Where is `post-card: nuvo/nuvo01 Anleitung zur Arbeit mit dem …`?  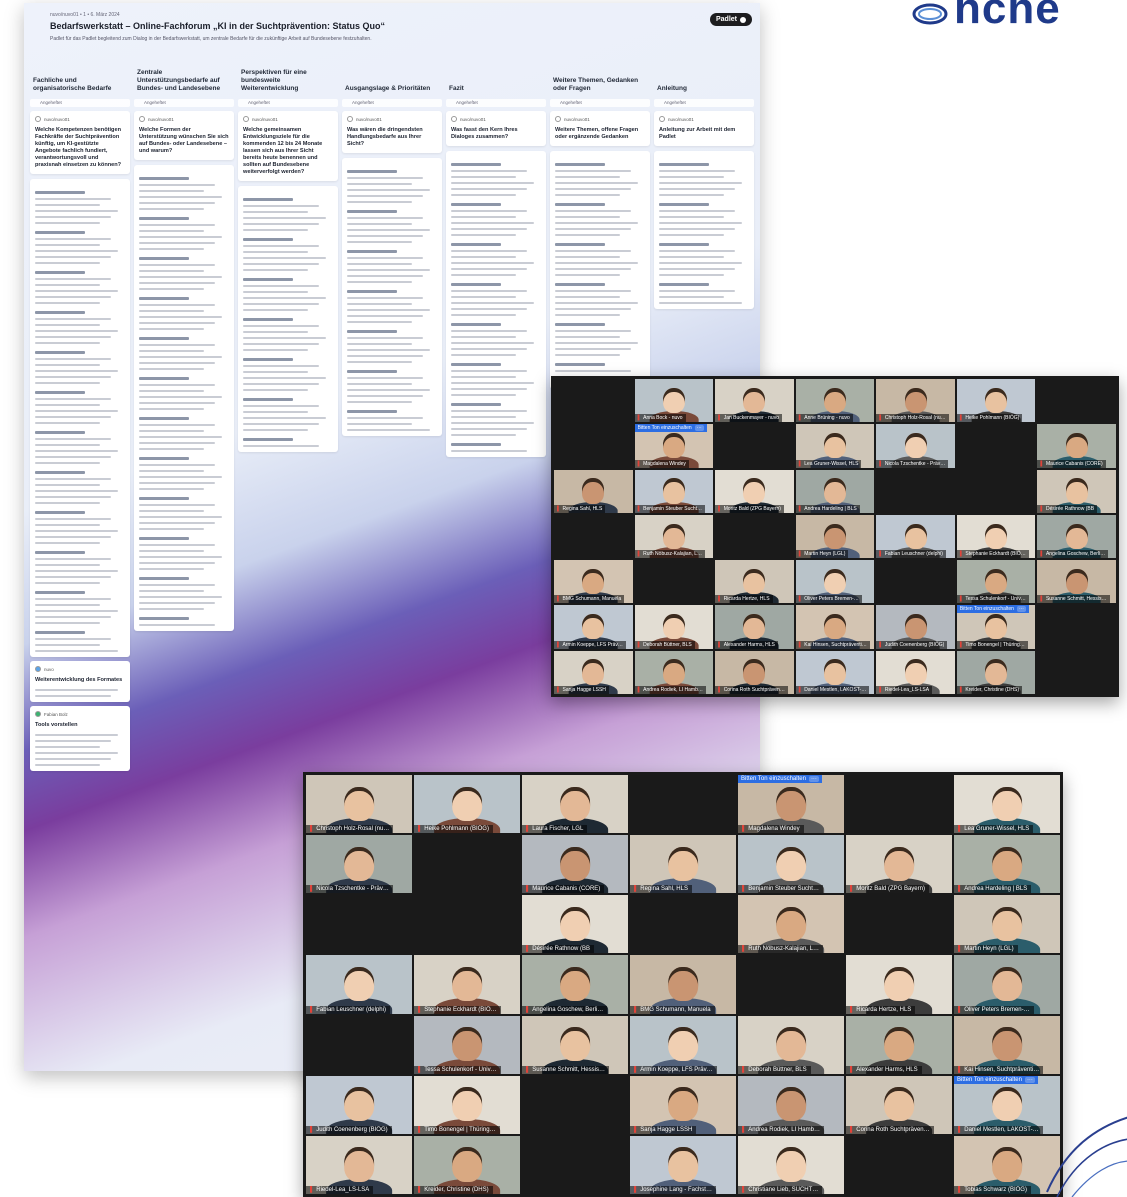 post-card: nuvo/nuvo01 Anleitung zur Arbeit mit dem … is located at coordinates (704, 128).